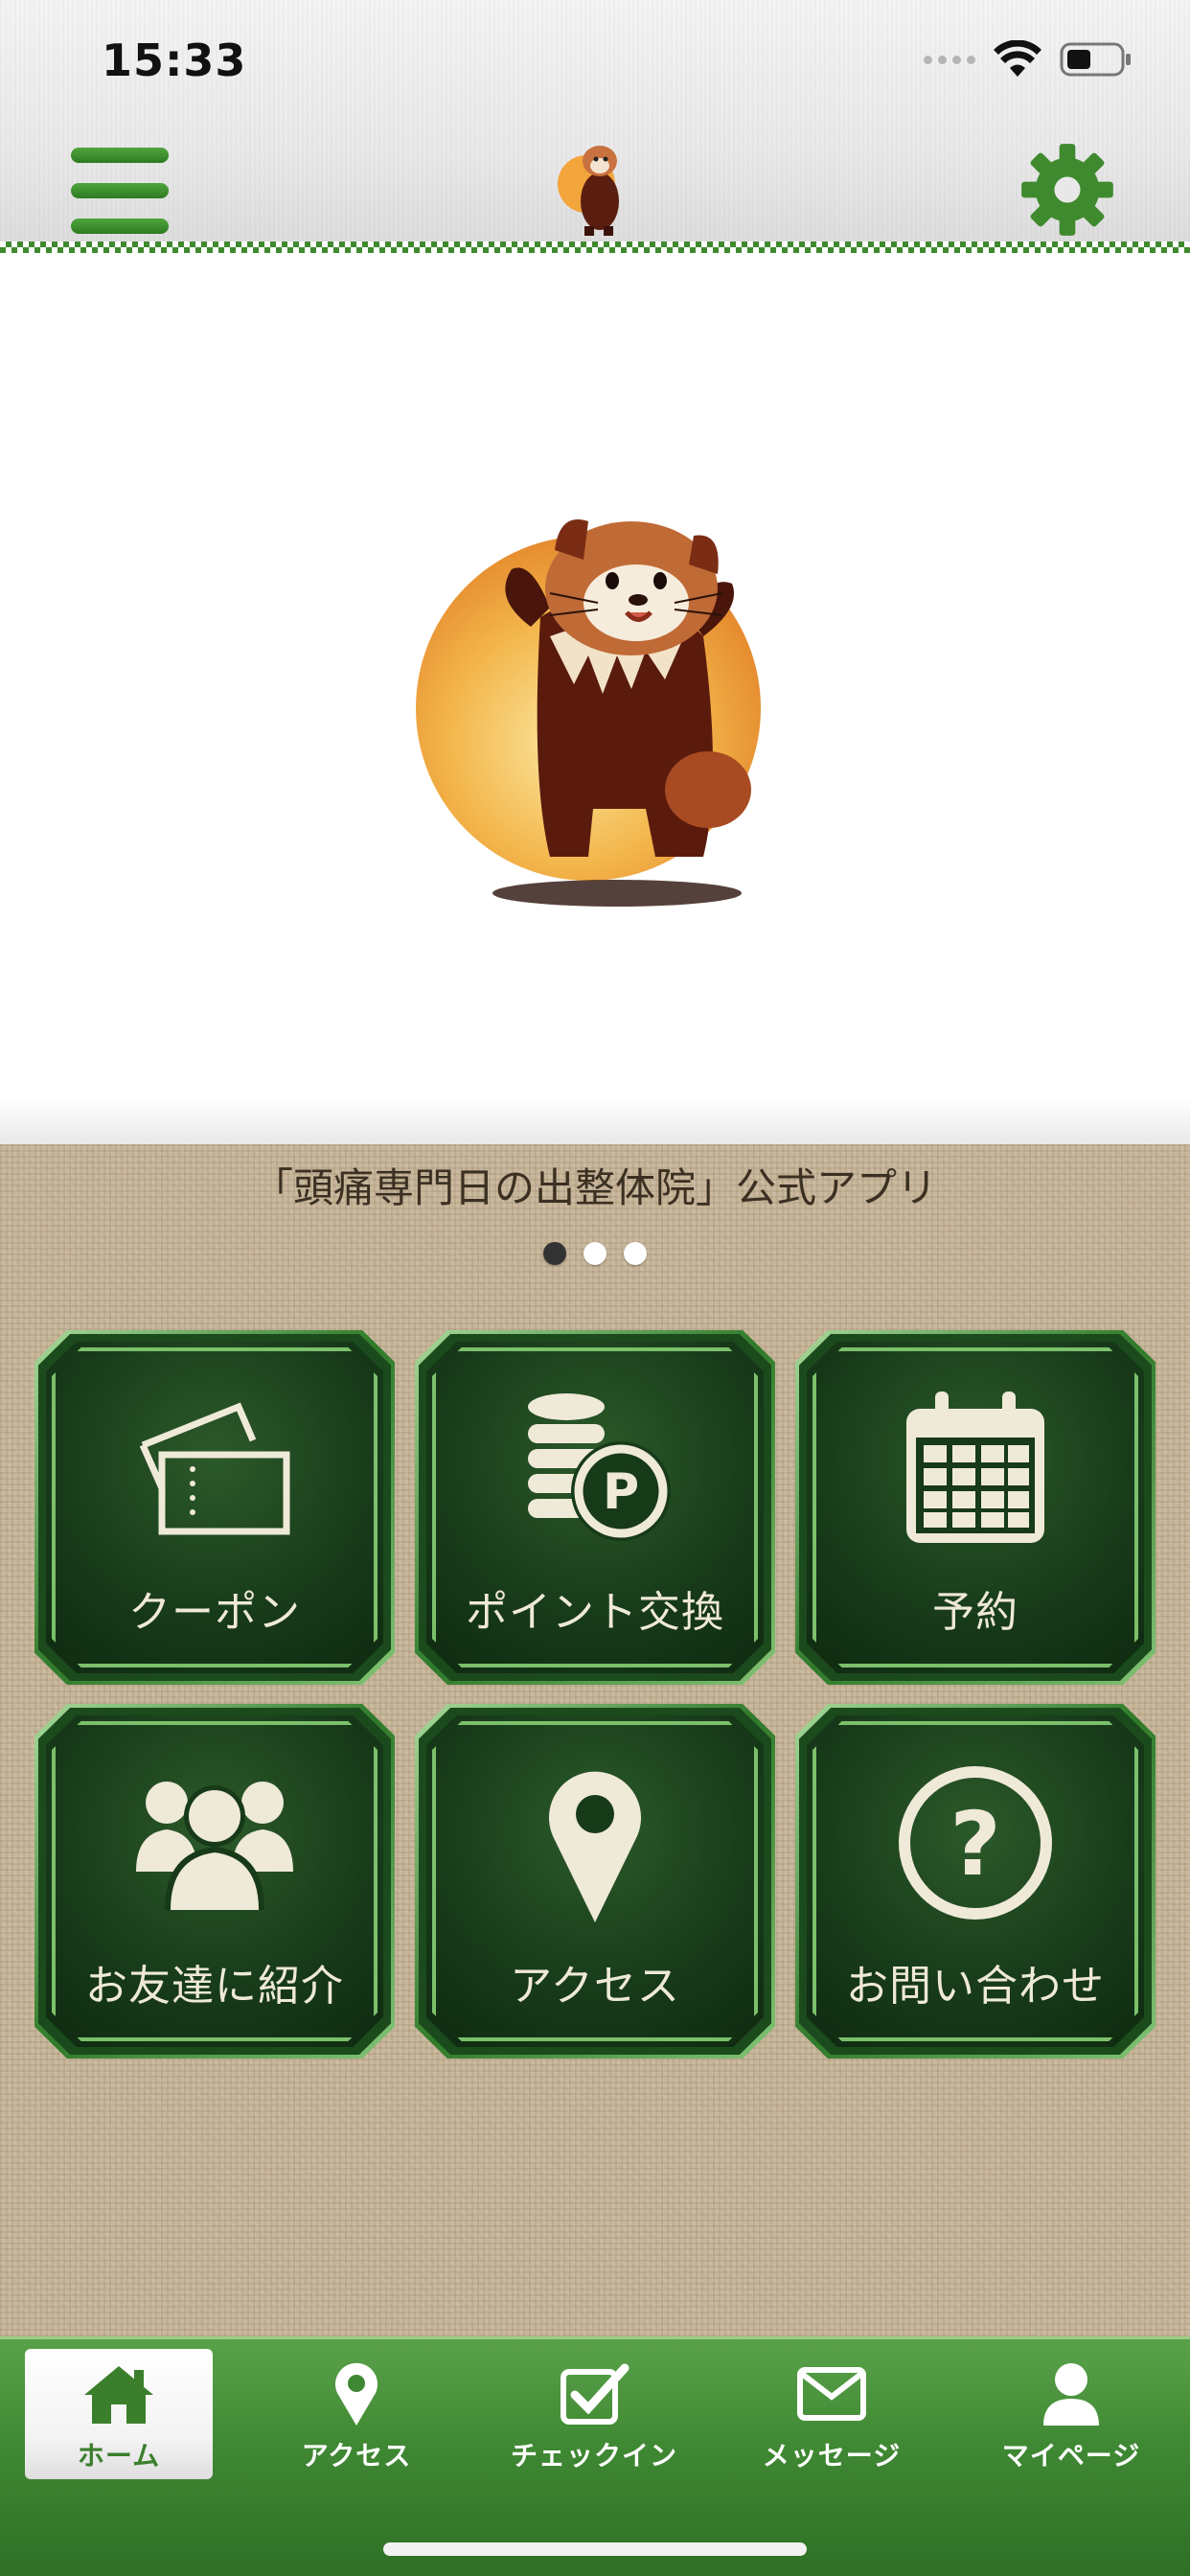 This screenshot has width=1190, height=2576. What do you see at coordinates (1096, 59) in the screenshot?
I see `battery-icon` at bounding box center [1096, 59].